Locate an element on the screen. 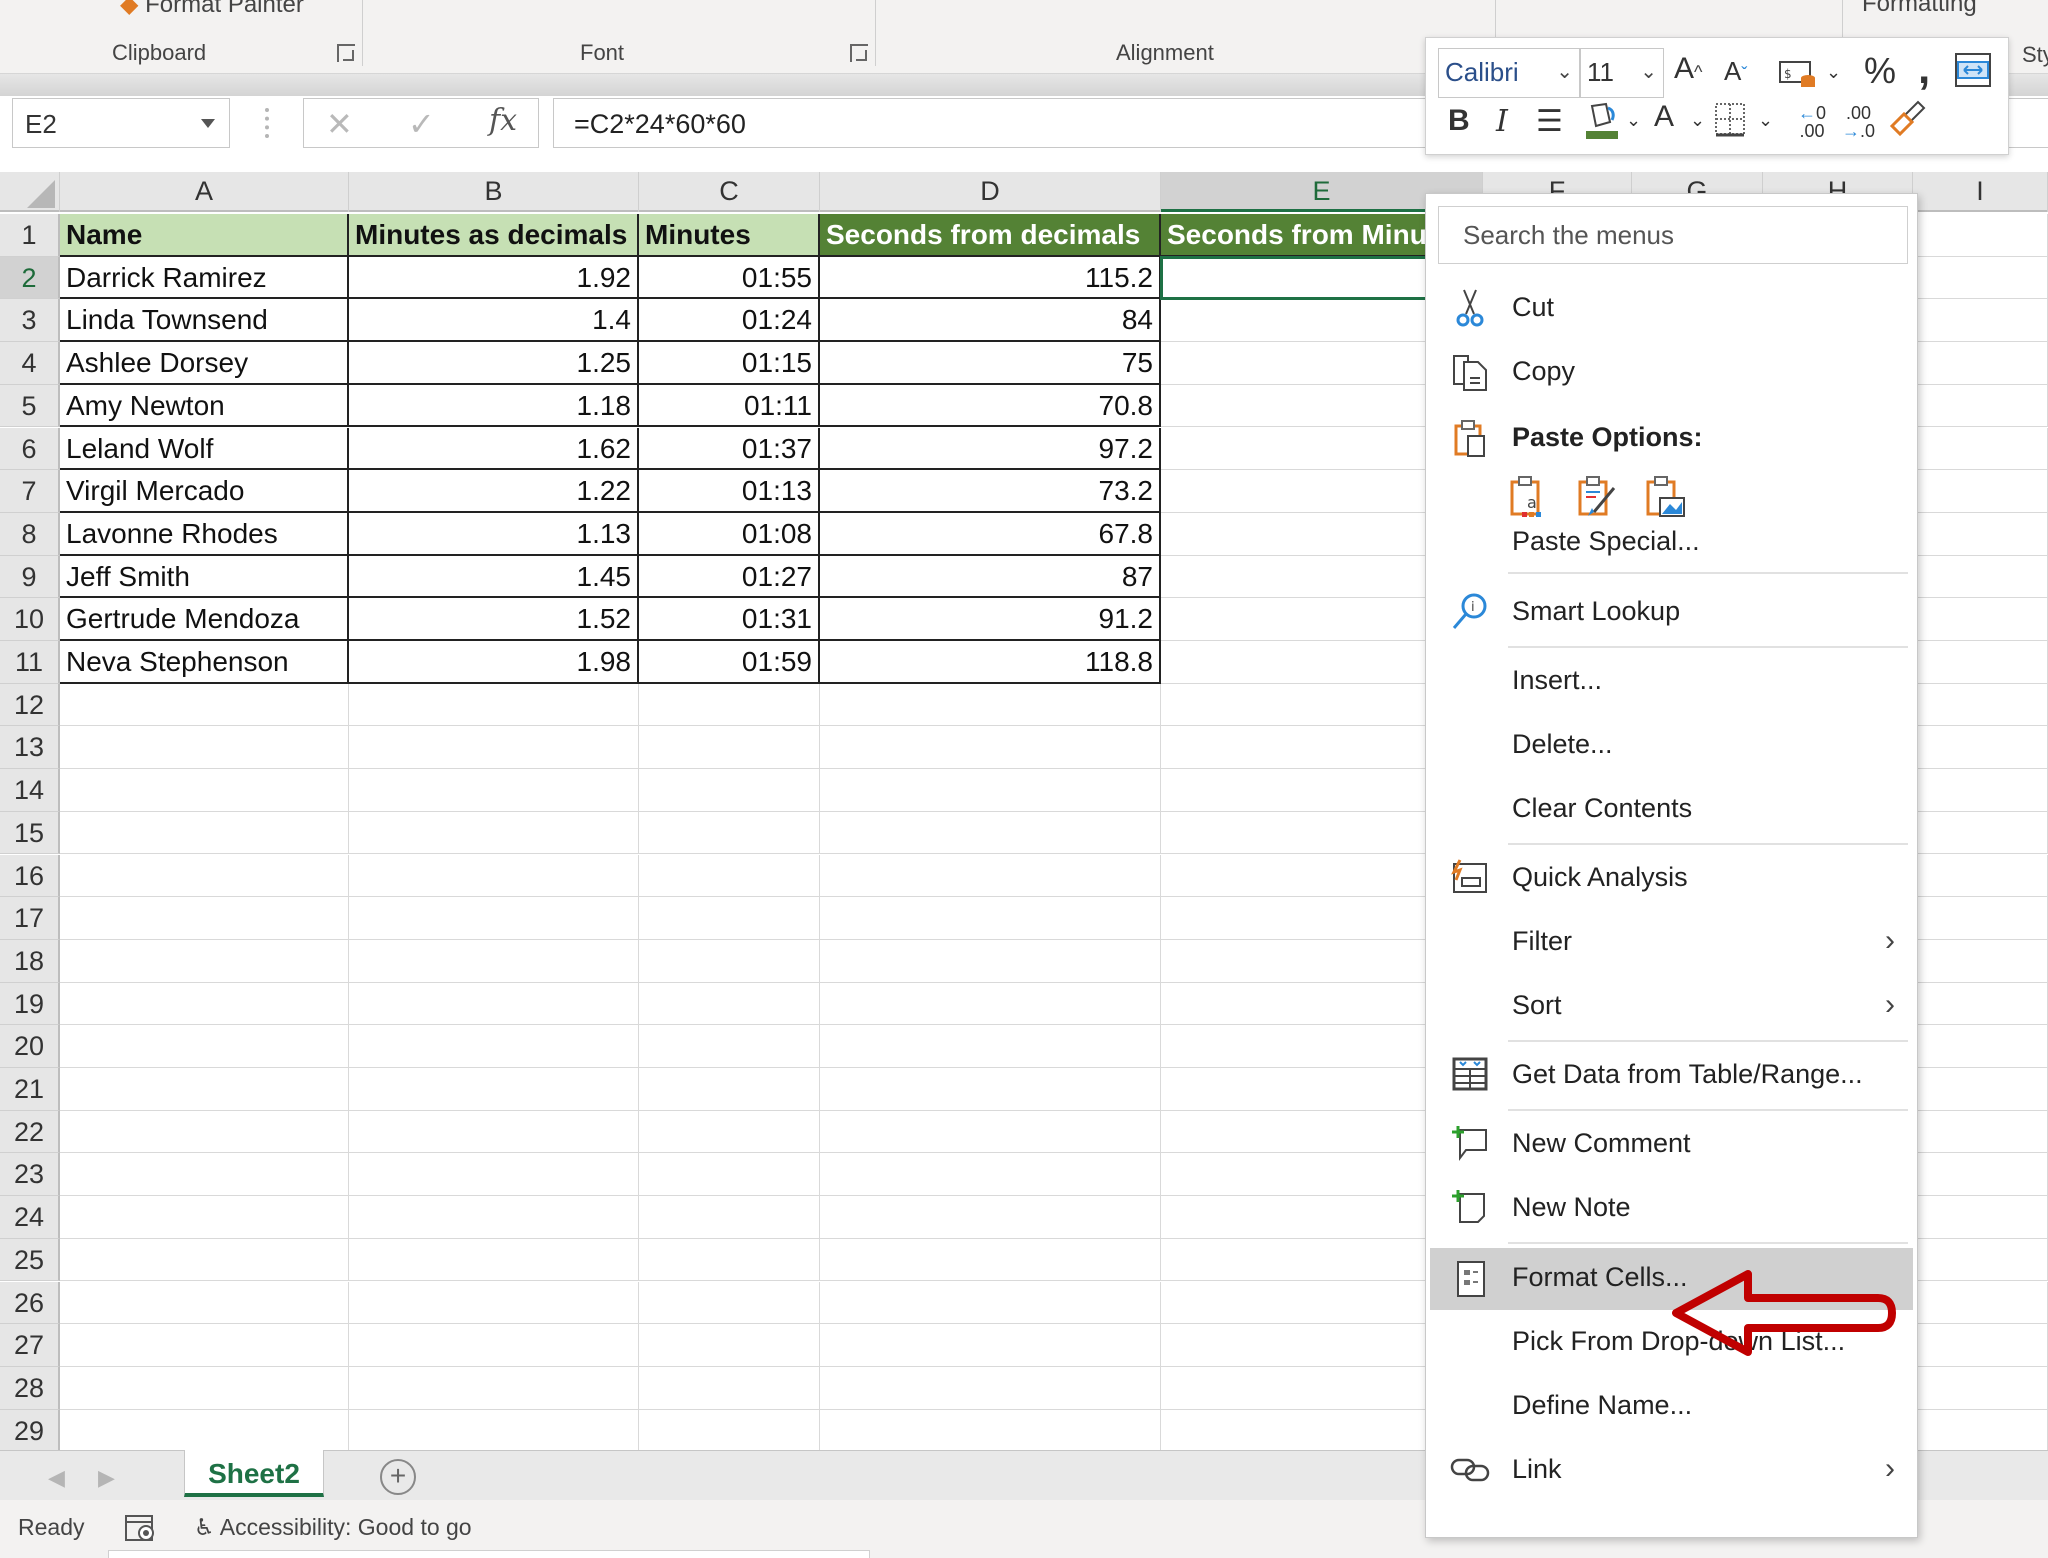  row-header-29: 29 is located at coordinates (30, 1429).